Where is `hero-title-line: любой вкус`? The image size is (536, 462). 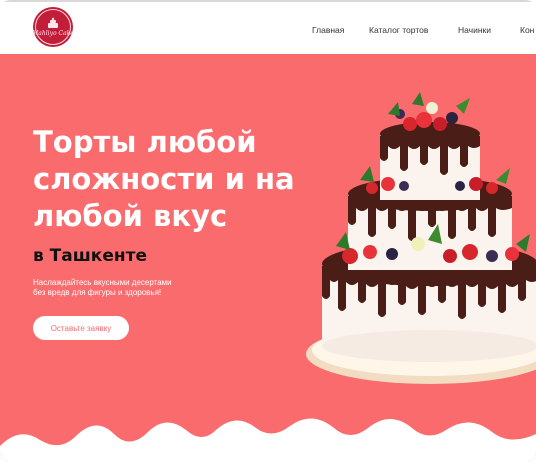 hero-title-line: любой вкус is located at coordinates (130, 216).